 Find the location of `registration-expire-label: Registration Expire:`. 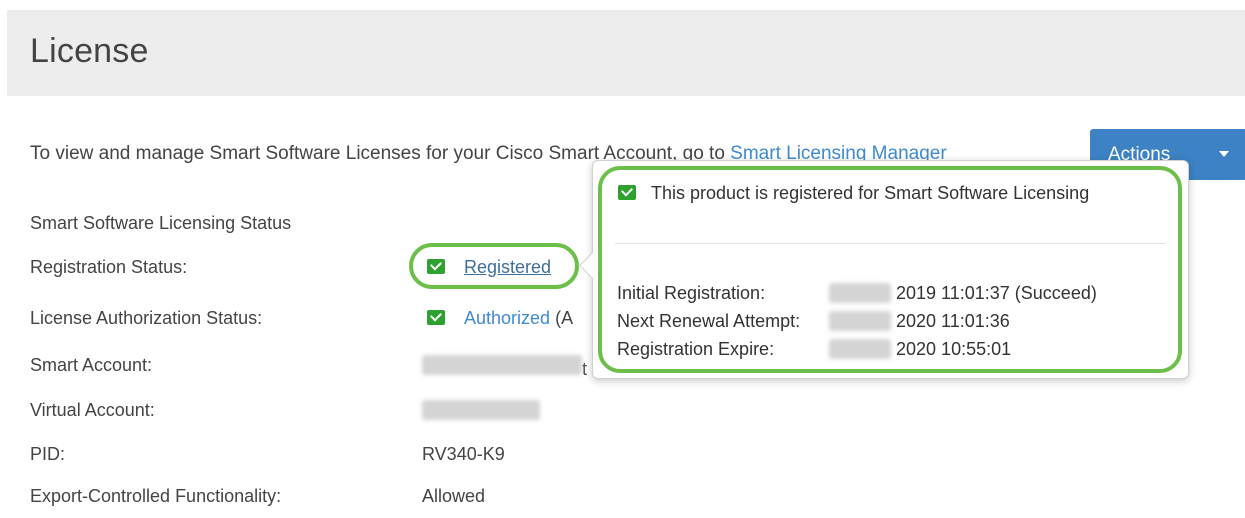

registration-expire-label: Registration Expire: is located at coordinates (696, 349).